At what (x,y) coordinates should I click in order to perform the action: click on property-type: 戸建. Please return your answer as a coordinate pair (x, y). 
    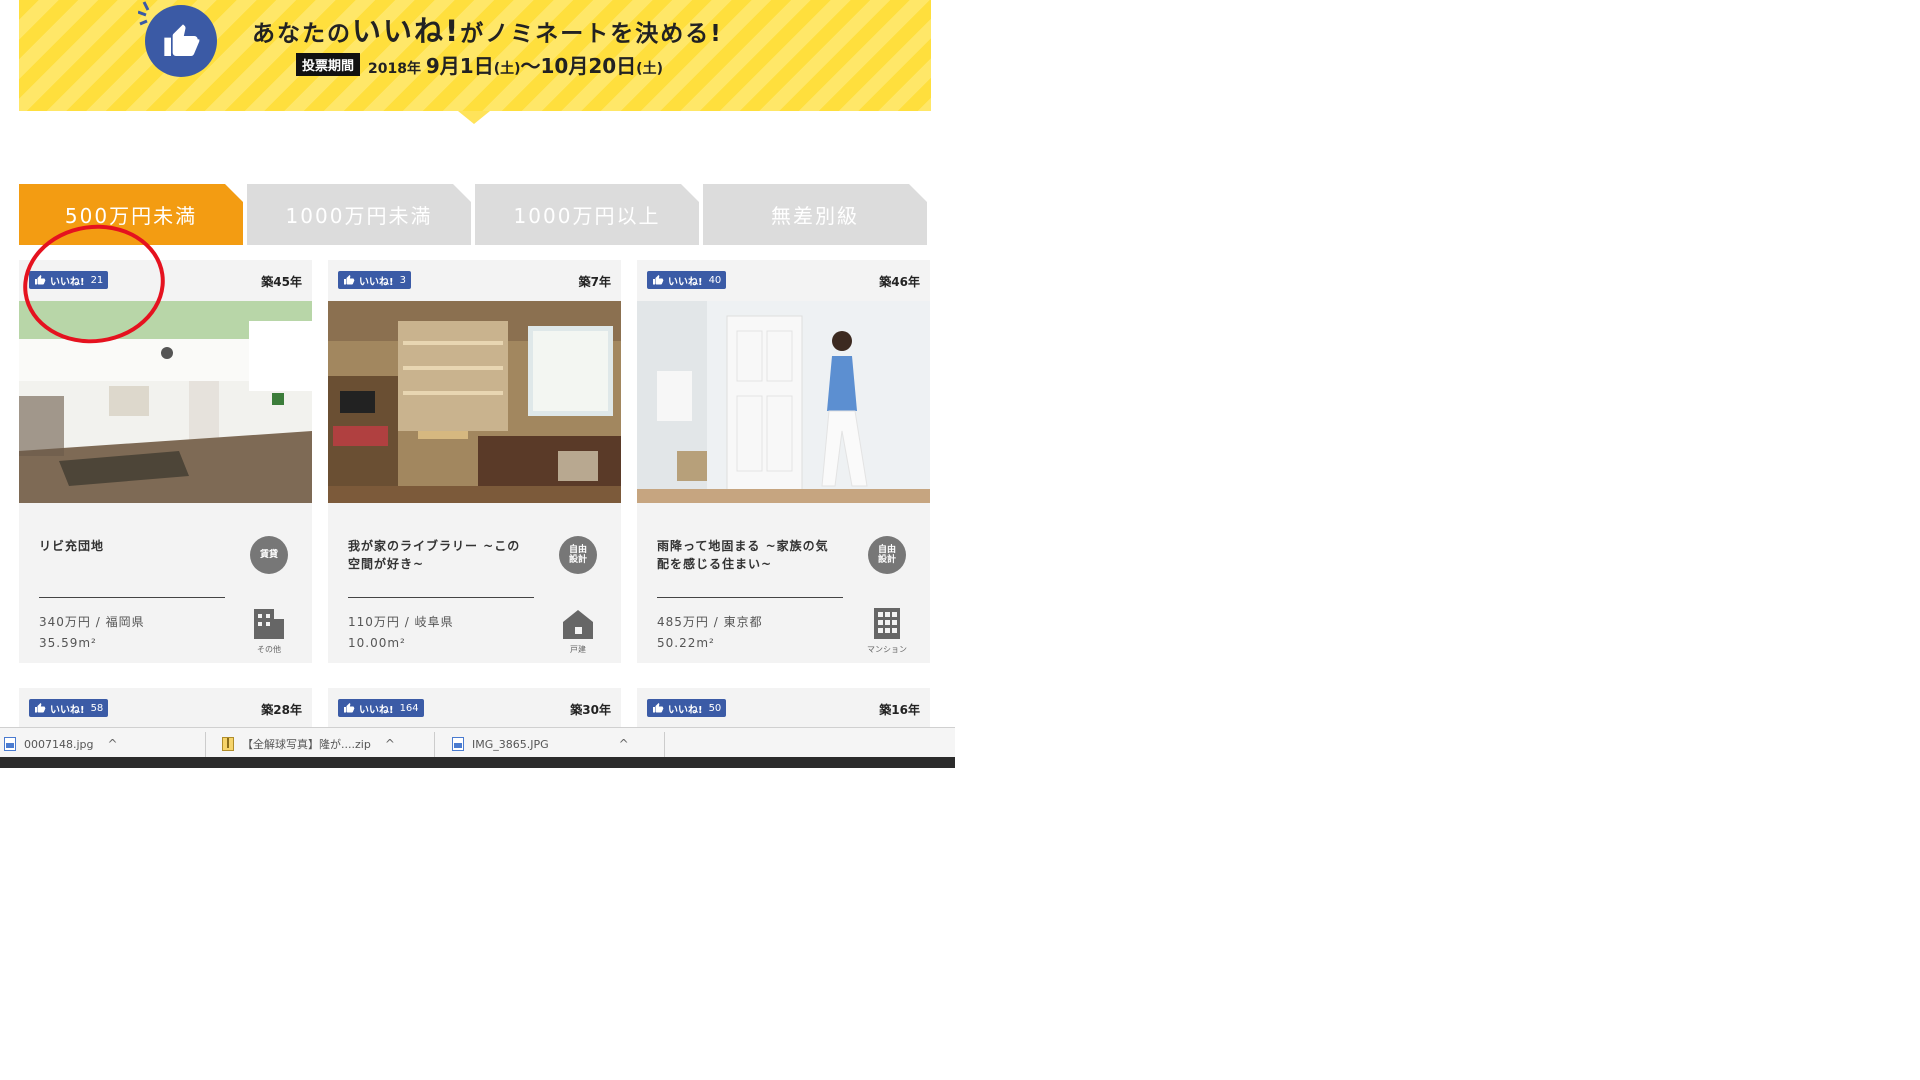
    Looking at the image, I should click on (578, 649).